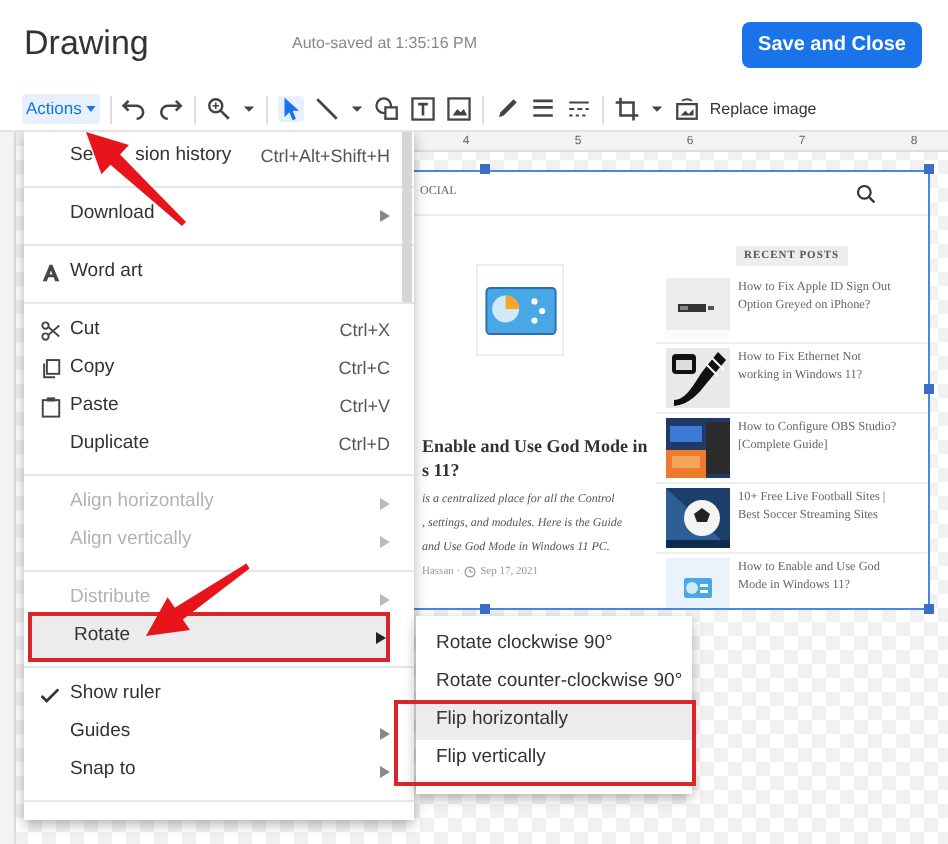 This screenshot has width=948, height=844. Describe the element at coordinates (542, 109) in the screenshot. I see `line-weight-icon` at that location.